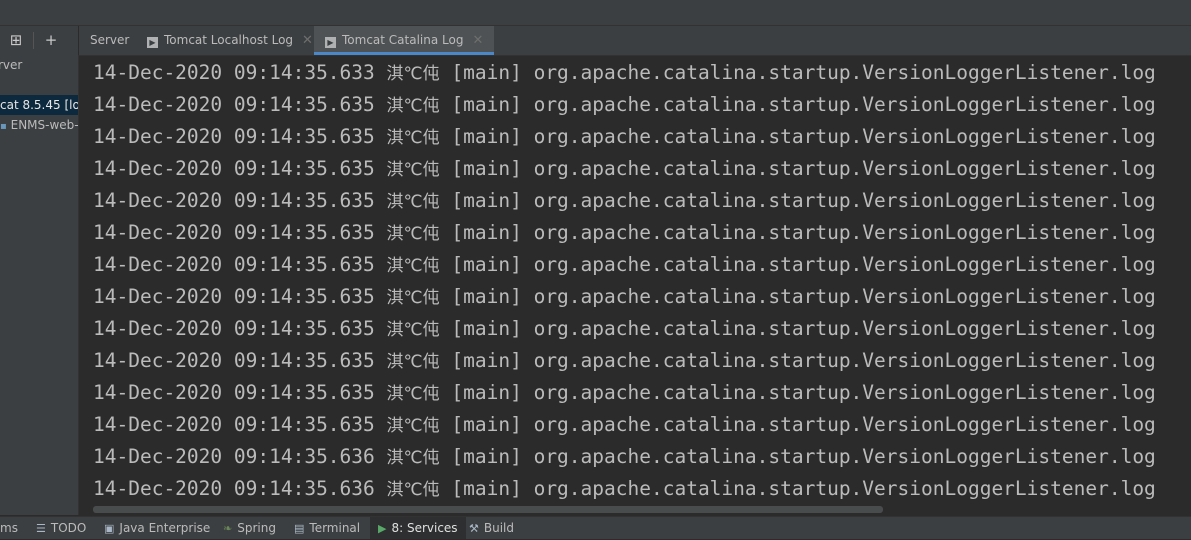 The height and width of the screenshot is (540, 1191). Describe the element at coordinates (3, 126) in the screenshot. I see `artifact-icon: ▪` at that location.